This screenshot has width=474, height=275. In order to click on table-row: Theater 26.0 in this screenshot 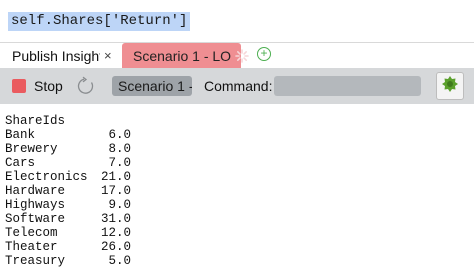, I will do `click(75, 247)`.